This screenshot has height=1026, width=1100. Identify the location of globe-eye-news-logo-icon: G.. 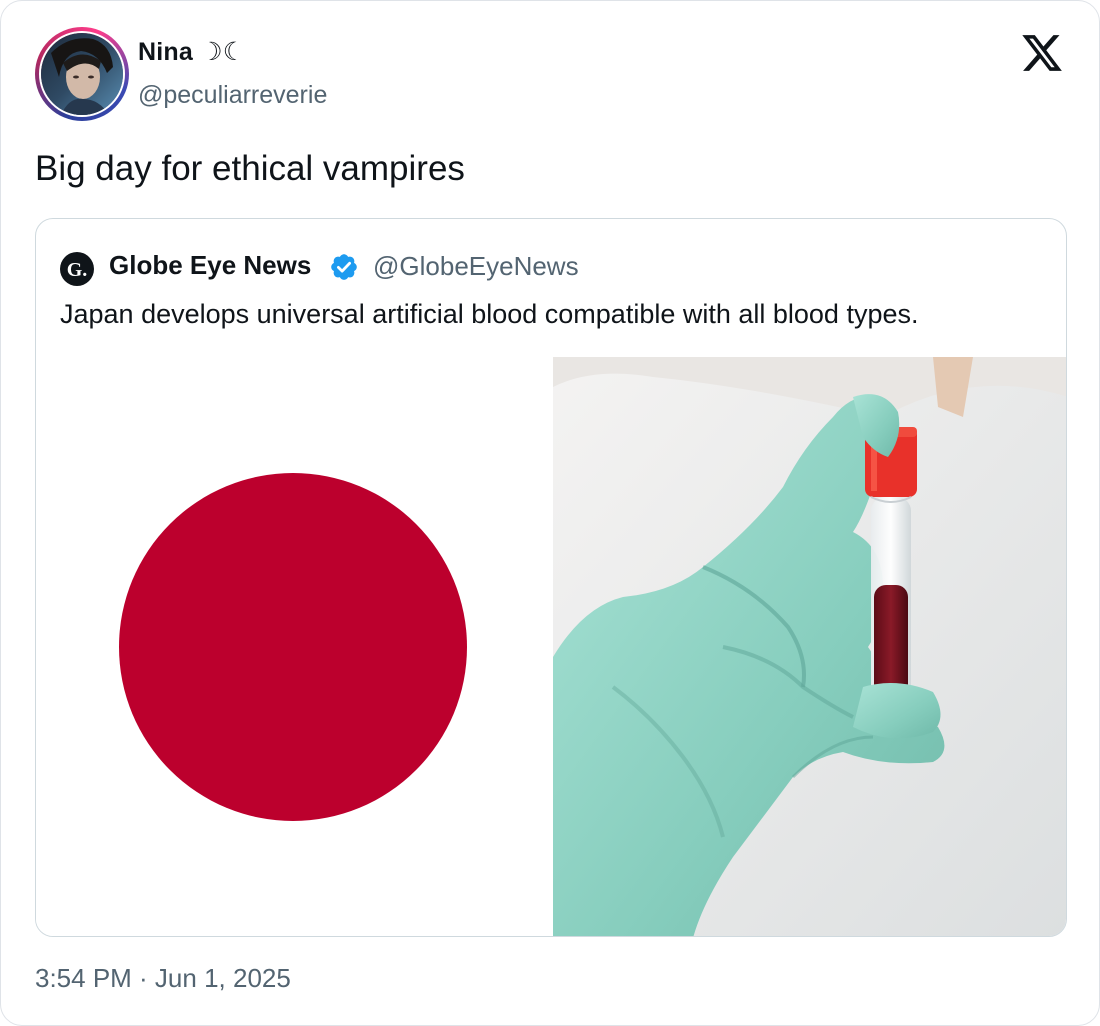
(77, 269).